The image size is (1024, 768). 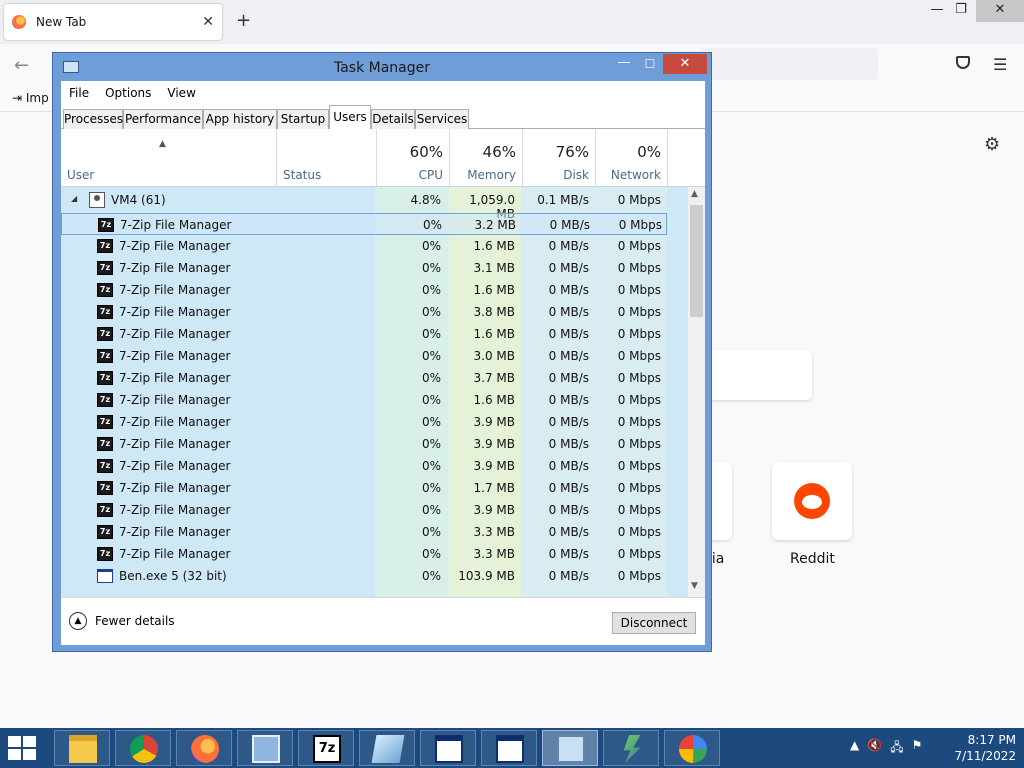 What do you see at coordinates (639, 532) in the screenshot?
I see `process-network: 0 Mbps` at bounding box center [639, 532].